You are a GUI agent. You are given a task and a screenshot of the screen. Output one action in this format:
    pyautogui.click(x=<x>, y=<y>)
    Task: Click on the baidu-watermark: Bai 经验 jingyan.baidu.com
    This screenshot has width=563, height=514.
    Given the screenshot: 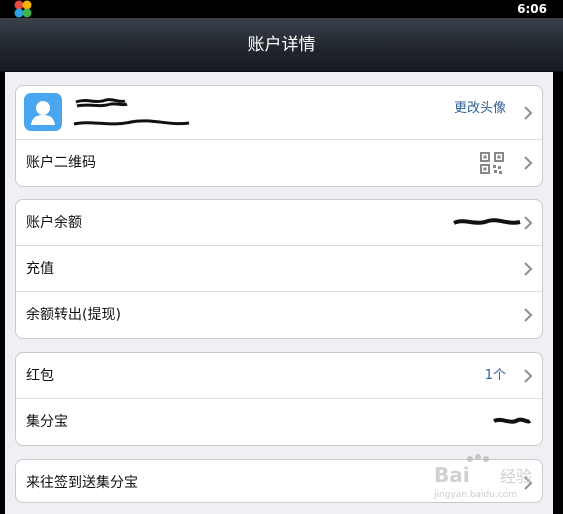 What is the action you would take?
    pyautogui.click(x=482, y=477)
    